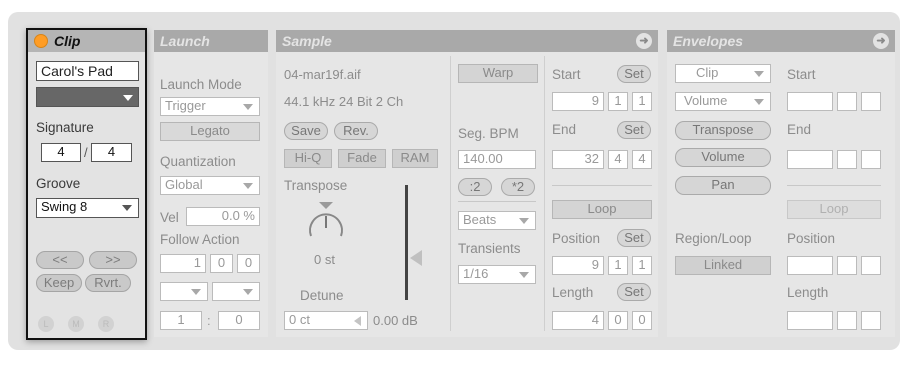  What do you see at coordinates (634, 130) in the screenshot?
I see `end-set-button: Set` at bounding box center [634, 130].